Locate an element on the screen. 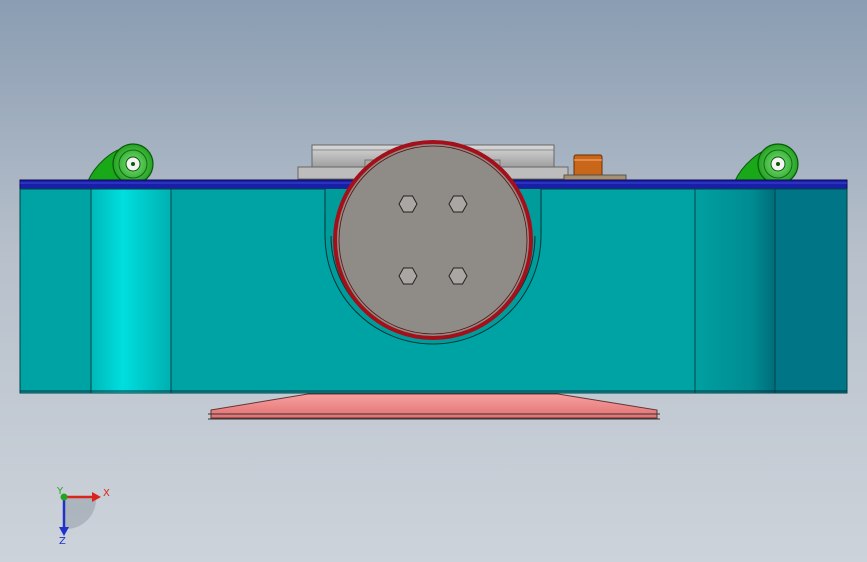 The image size is (867, 562). z-axis-label: Z is located at coordinates (62, 541).